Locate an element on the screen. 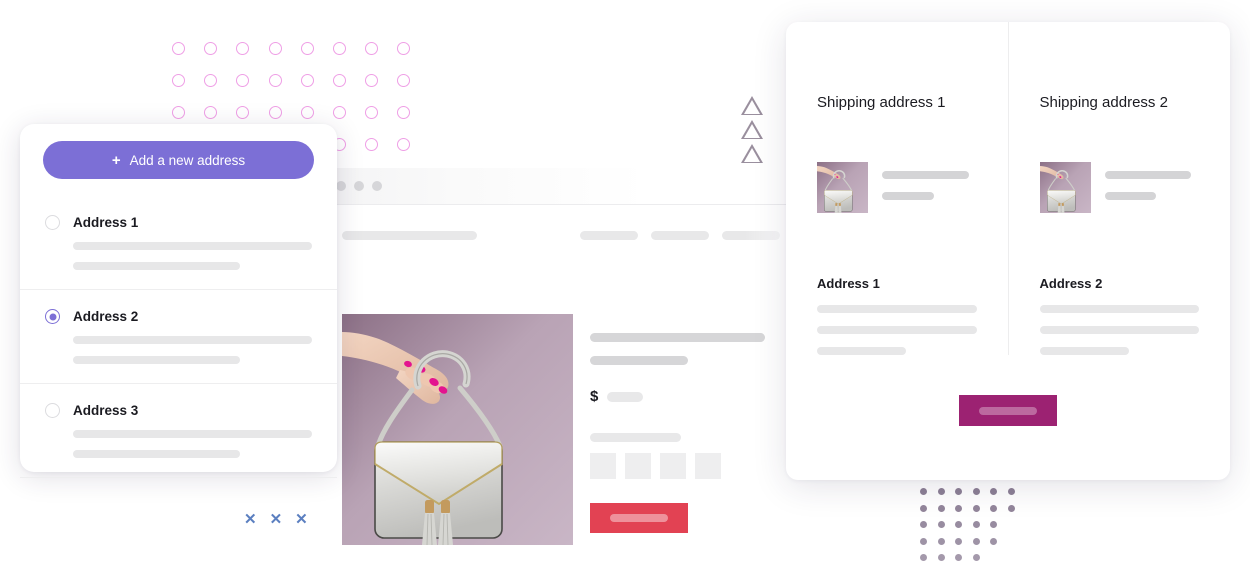 The height and width of the screenshot is (577, 1250). shipping-column-title: Shipping address 2 is located at coordinates (1103, 102).